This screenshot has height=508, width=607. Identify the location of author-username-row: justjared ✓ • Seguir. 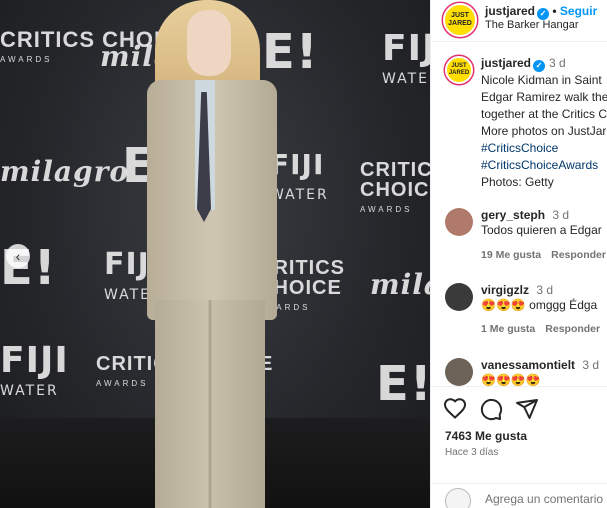
(541, 12).